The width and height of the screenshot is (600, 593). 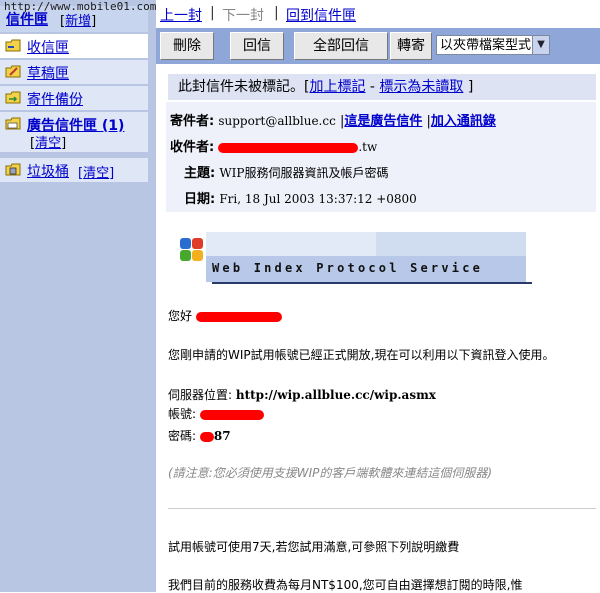 I want to click on server-line: 伺服器位置: http://wip.allblue.cc/wip.asmx, so click(x=302, y=394).